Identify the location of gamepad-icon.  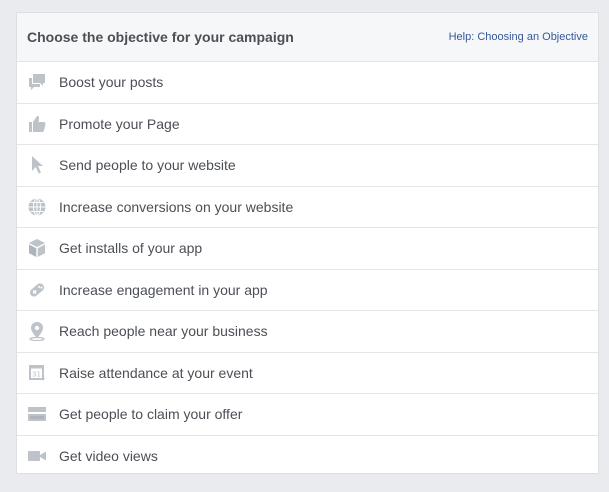
(37, 290).